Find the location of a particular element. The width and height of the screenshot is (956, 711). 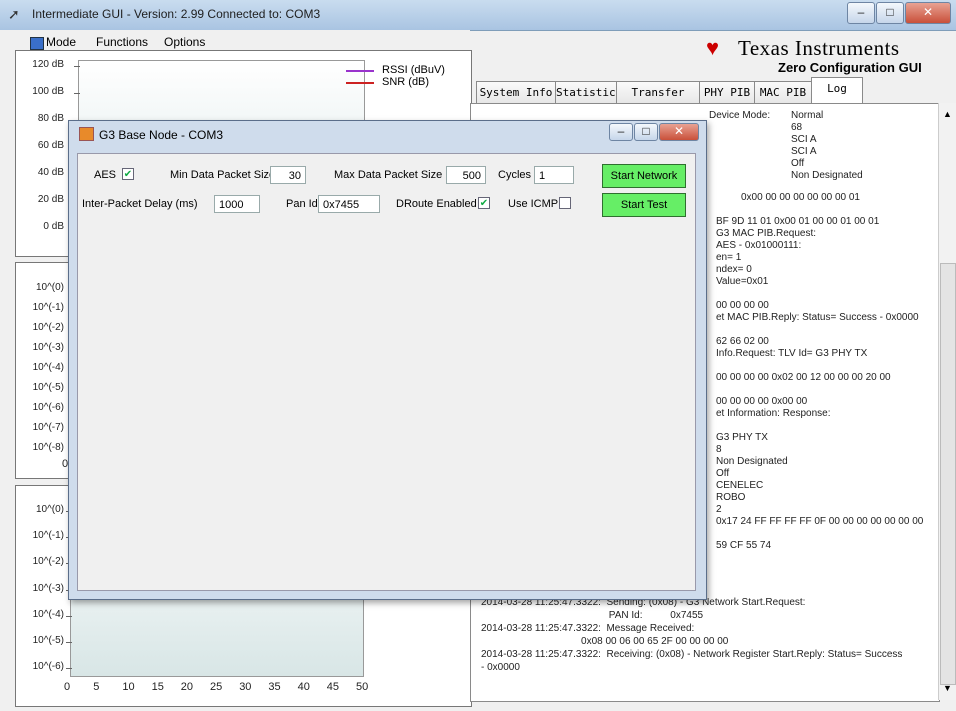

per-x-tick-label: 15 is located at coordinates (157, 687).